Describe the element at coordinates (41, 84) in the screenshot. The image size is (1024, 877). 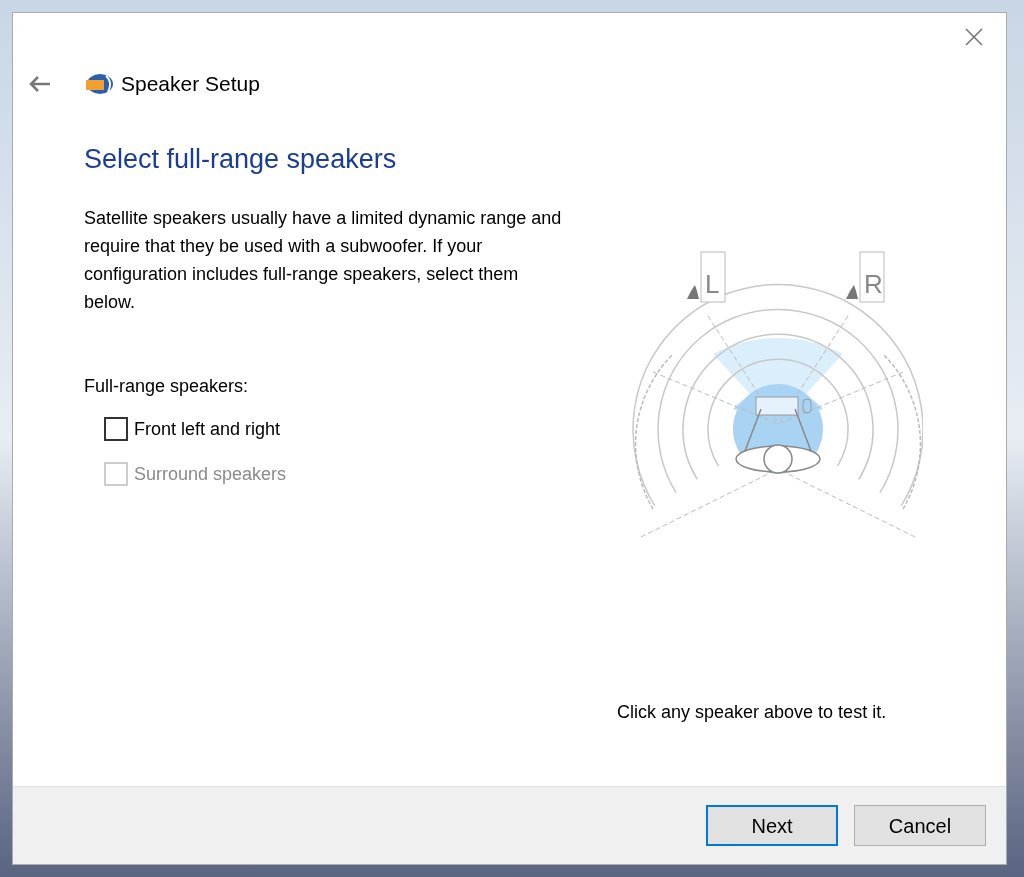
I see `back-arrow-icon` at that location.